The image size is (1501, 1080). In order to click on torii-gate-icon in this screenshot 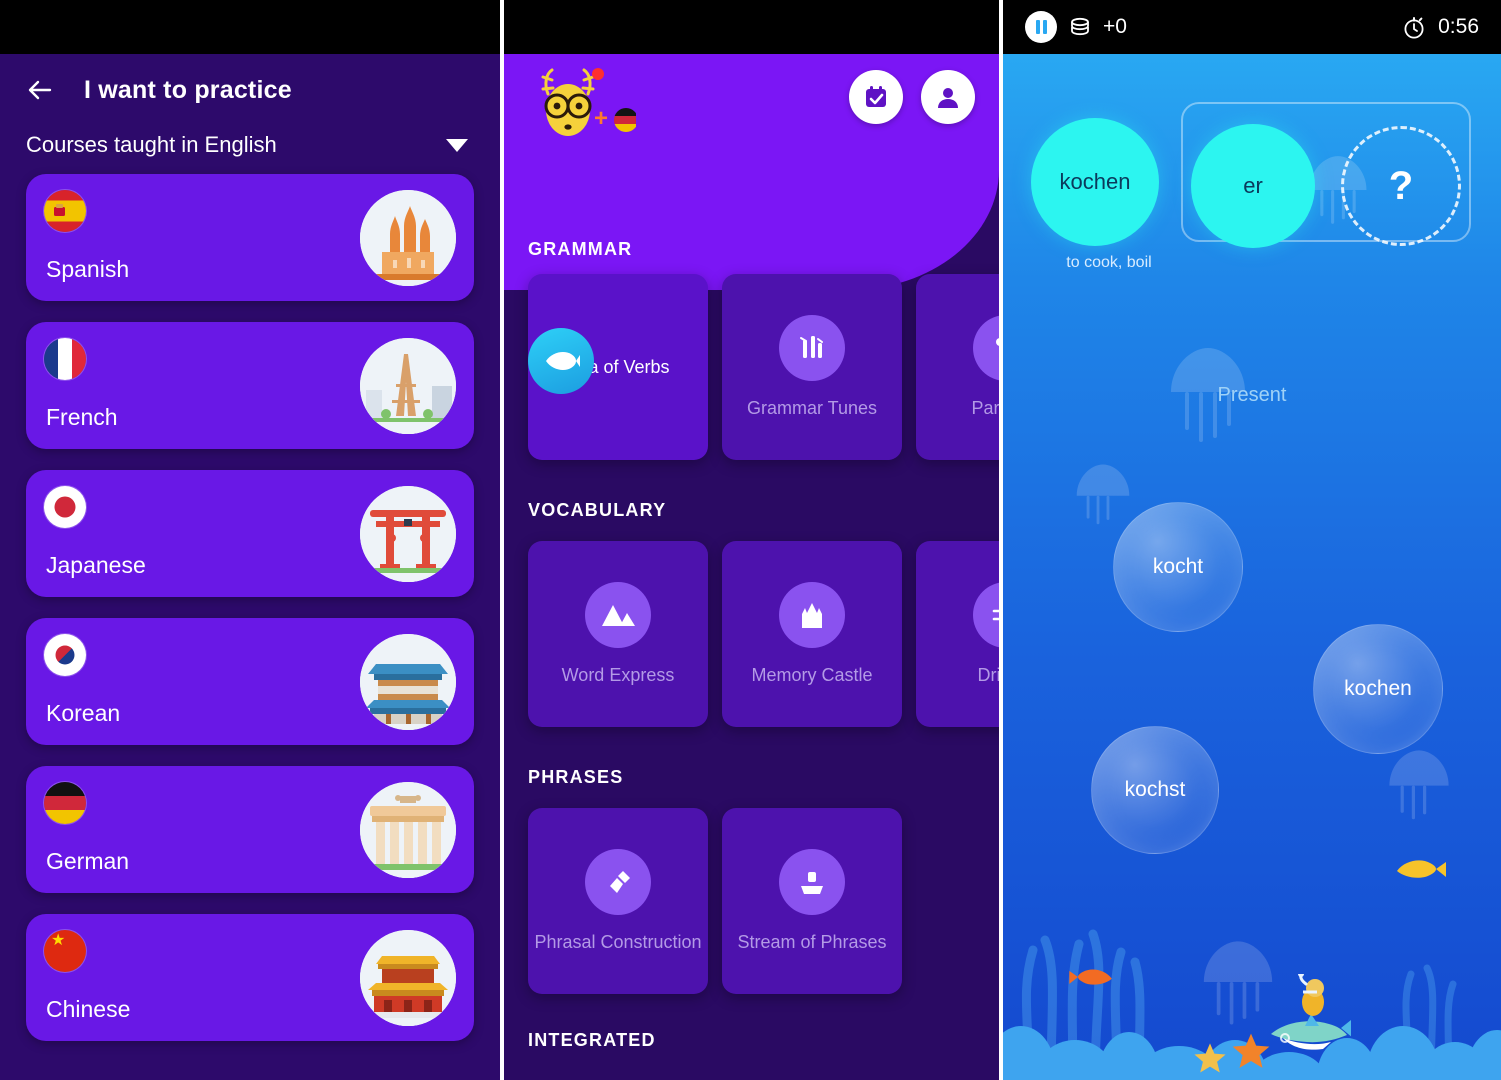, I will do `click(408, 533)`.